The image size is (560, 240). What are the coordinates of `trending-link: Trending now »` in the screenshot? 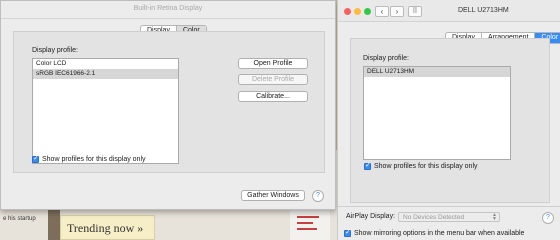 It's located at (107, 227).